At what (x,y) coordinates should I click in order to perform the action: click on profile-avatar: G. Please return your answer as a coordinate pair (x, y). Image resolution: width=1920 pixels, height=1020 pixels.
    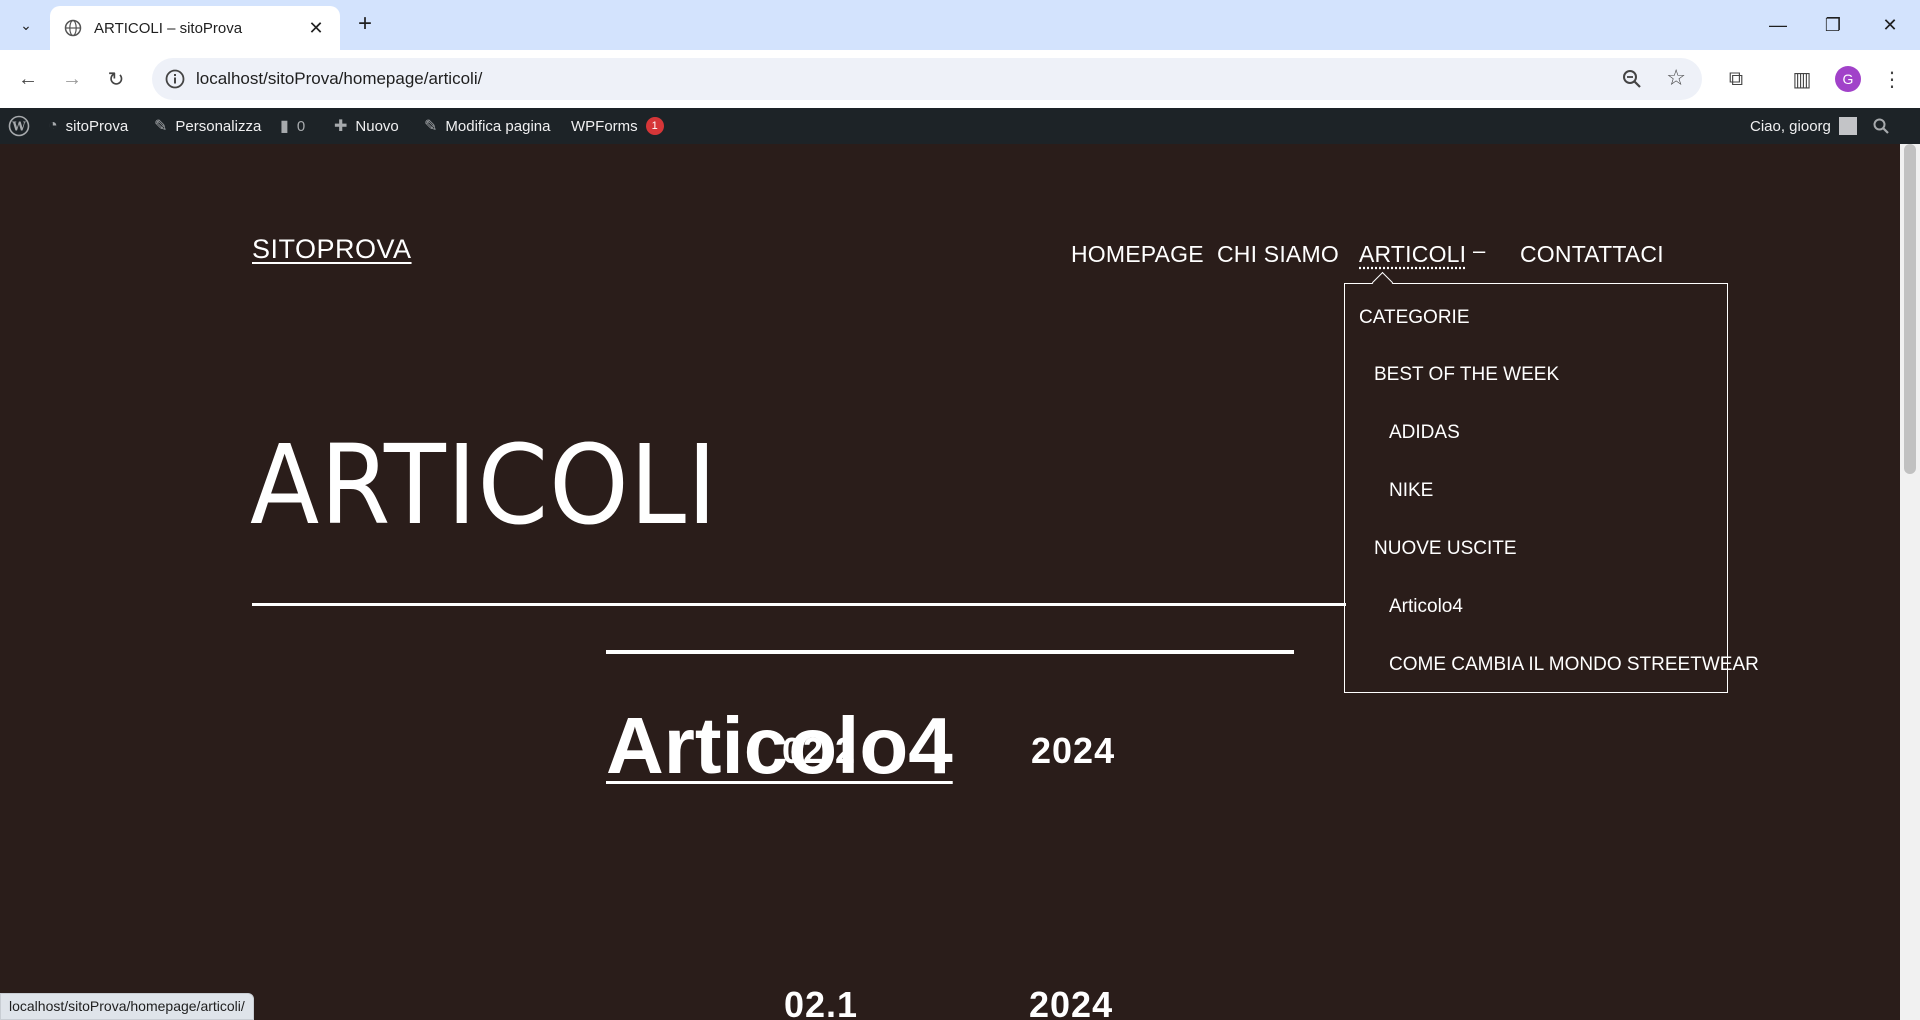
    Looking at the image, I should click on (1848, 79).